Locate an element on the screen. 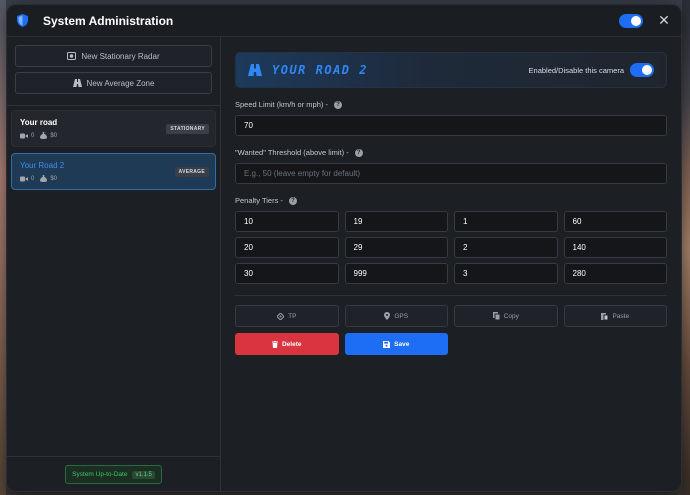 Image resolution: width=690 pixels, height=495 pixels. camera-title: YOUR ROAD 2 is located at coordinates (320, 70).